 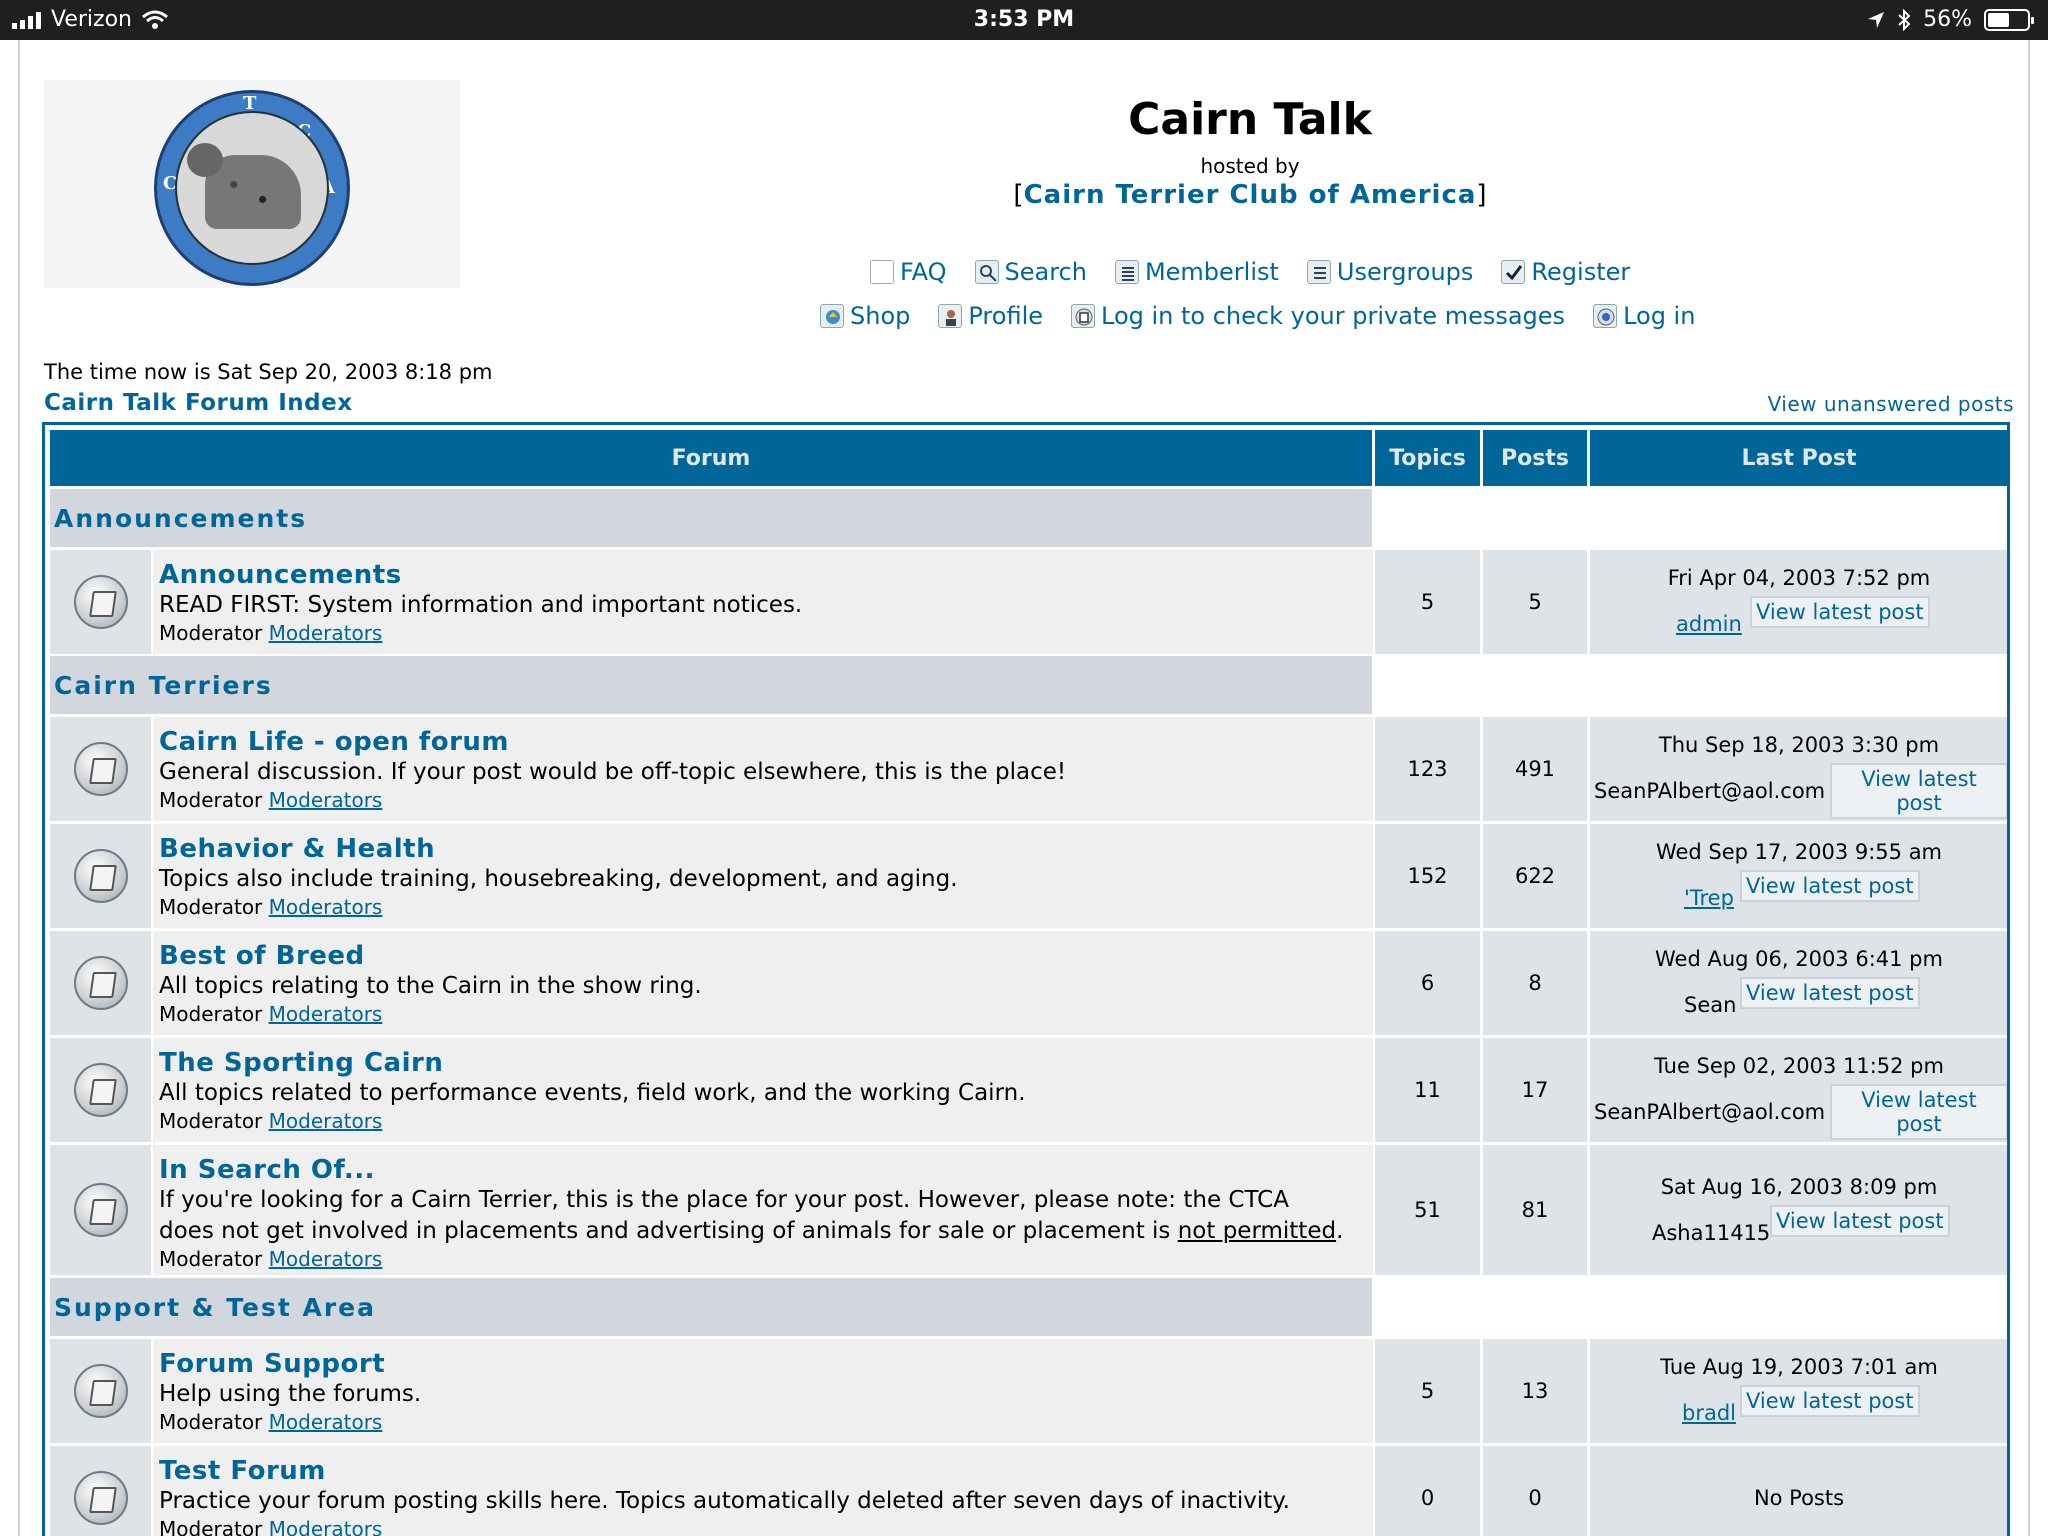 What do you see at coordinates (1196, 272) in the screenshot?
I see `nav-memberlist: Memberlist` at bounding box center [1196, 272].